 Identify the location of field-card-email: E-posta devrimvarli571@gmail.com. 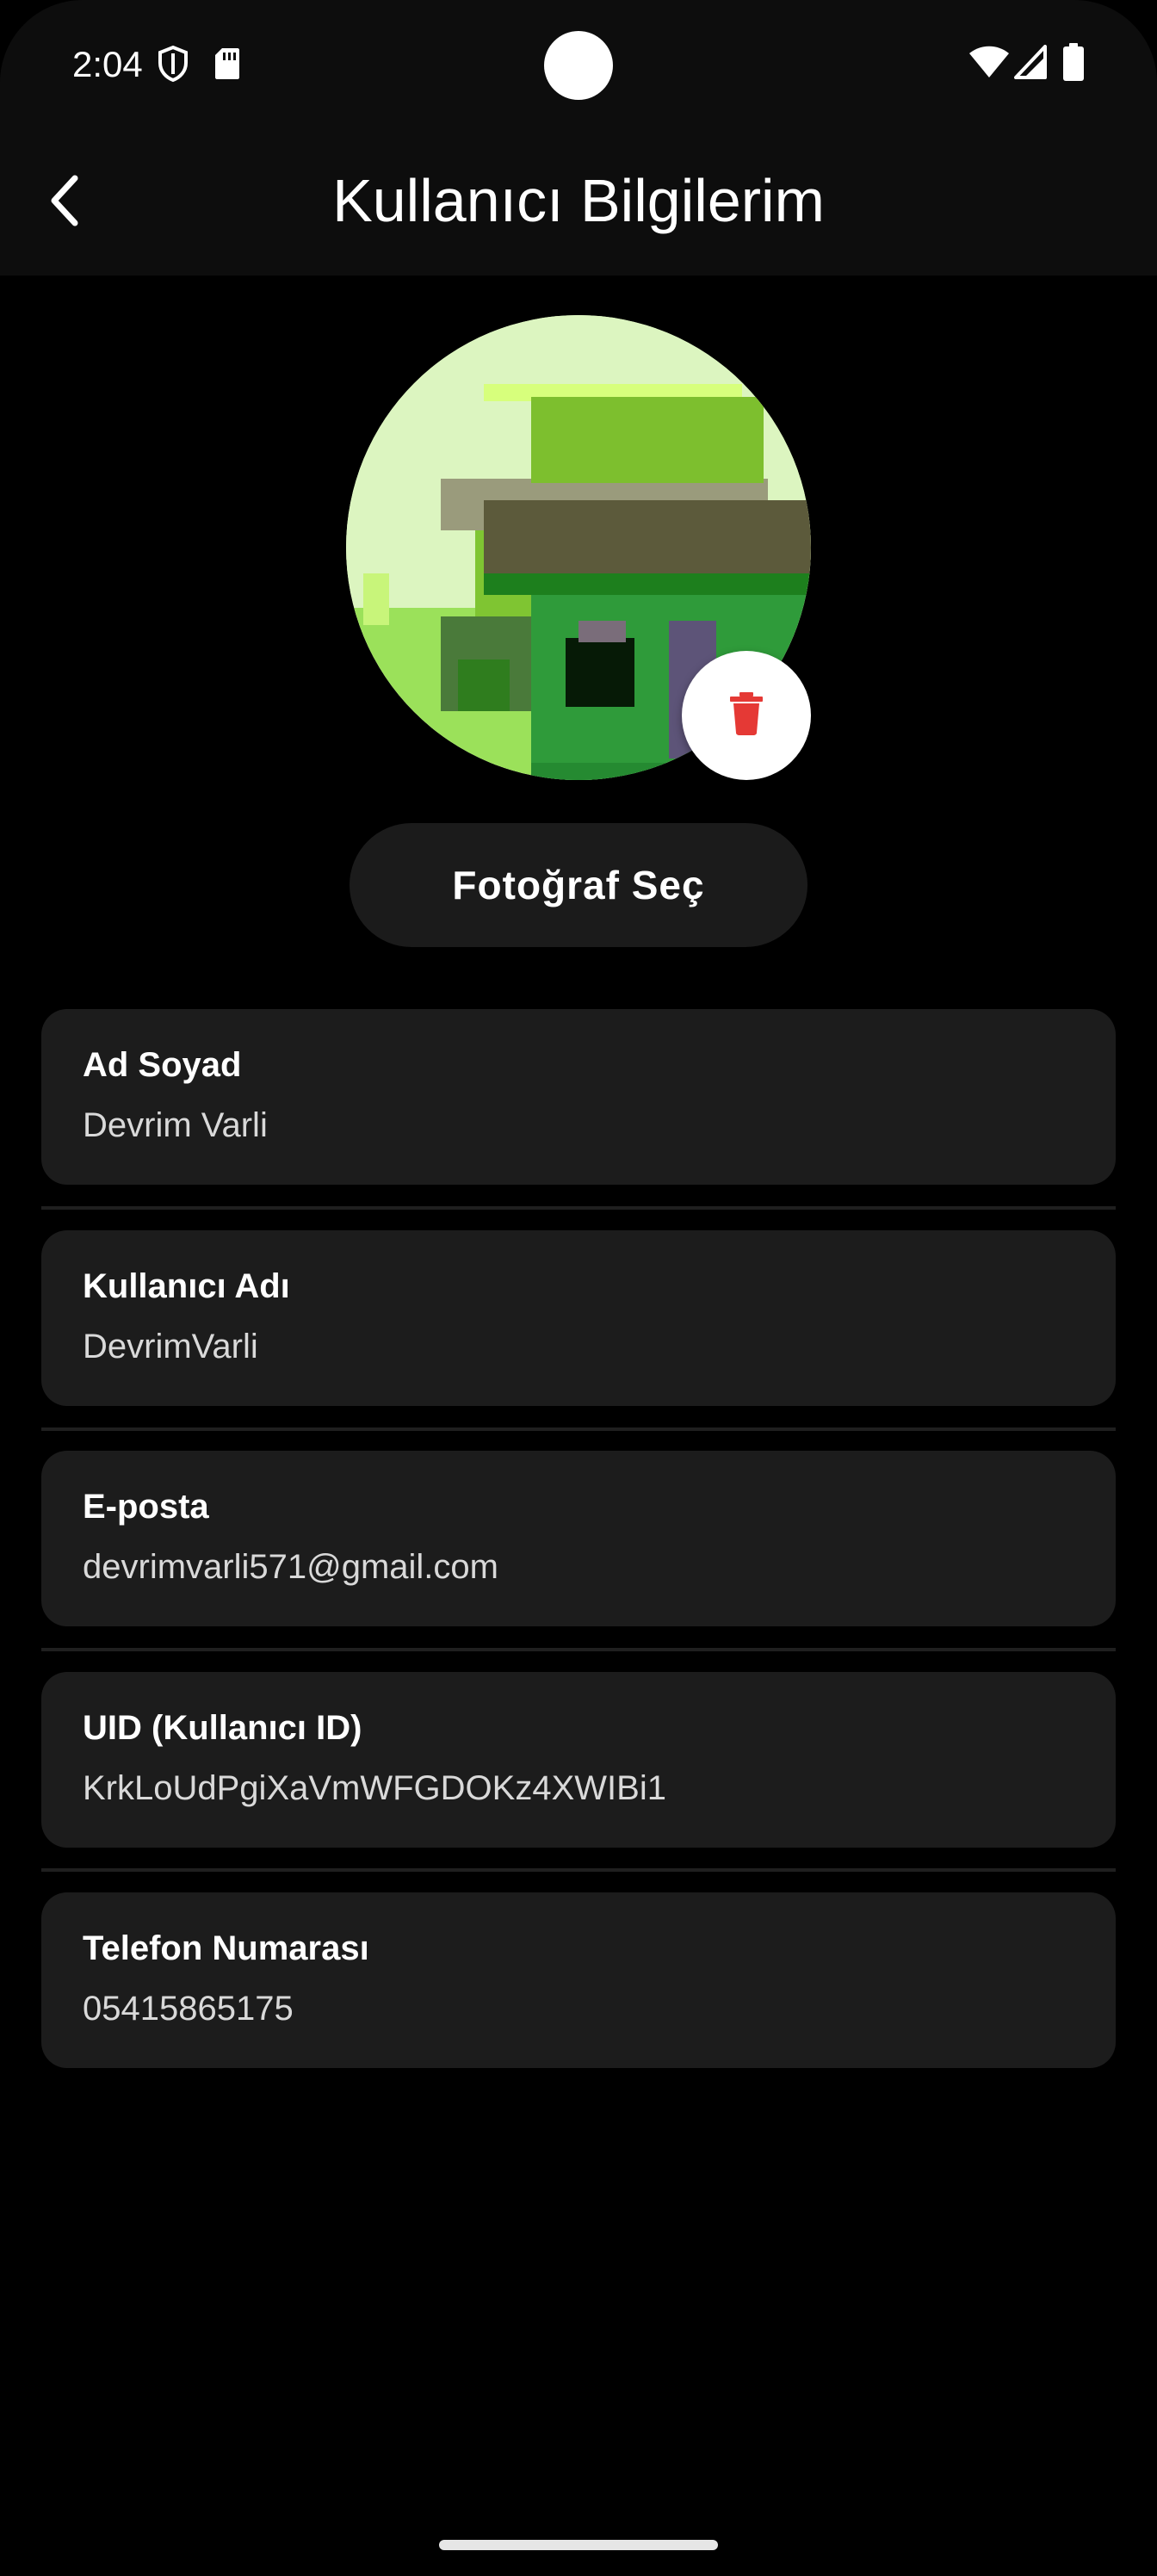
(579, 1539).